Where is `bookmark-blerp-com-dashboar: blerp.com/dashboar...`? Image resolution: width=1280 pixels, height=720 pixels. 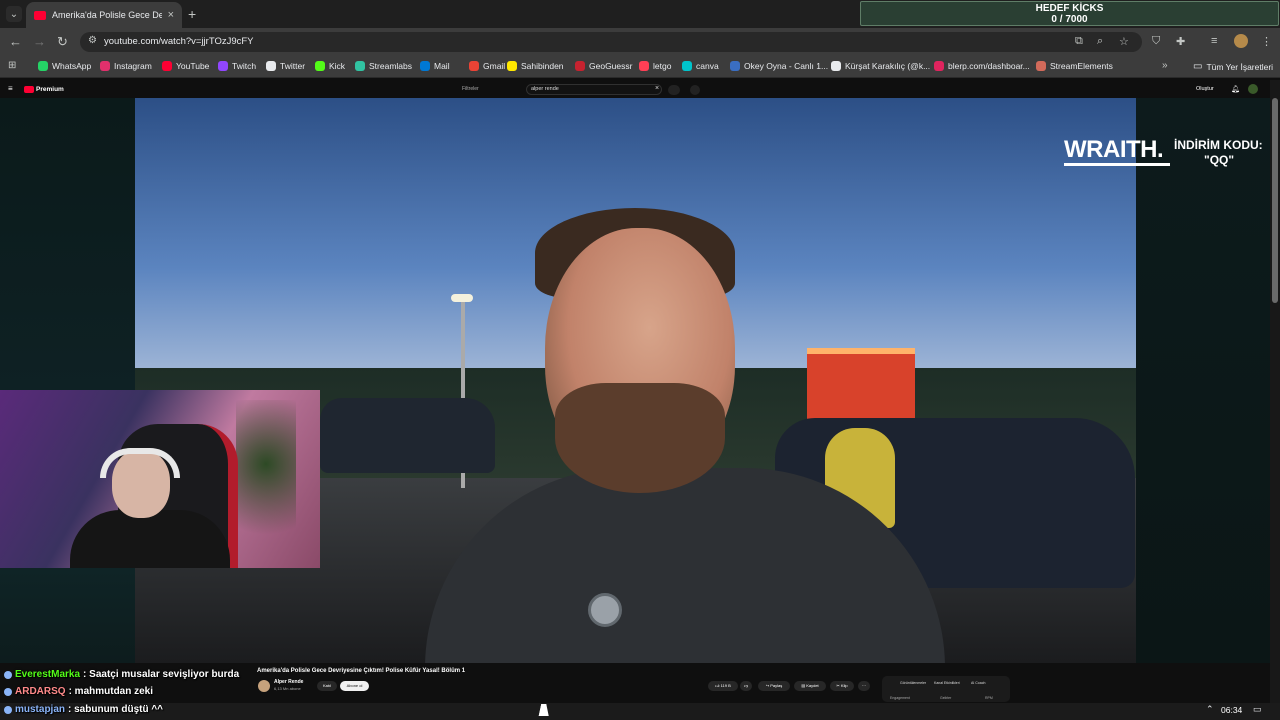
bookmark-blerp-com-dashboar: blerp.com/dashboar... is located at coordinates (982, 66).